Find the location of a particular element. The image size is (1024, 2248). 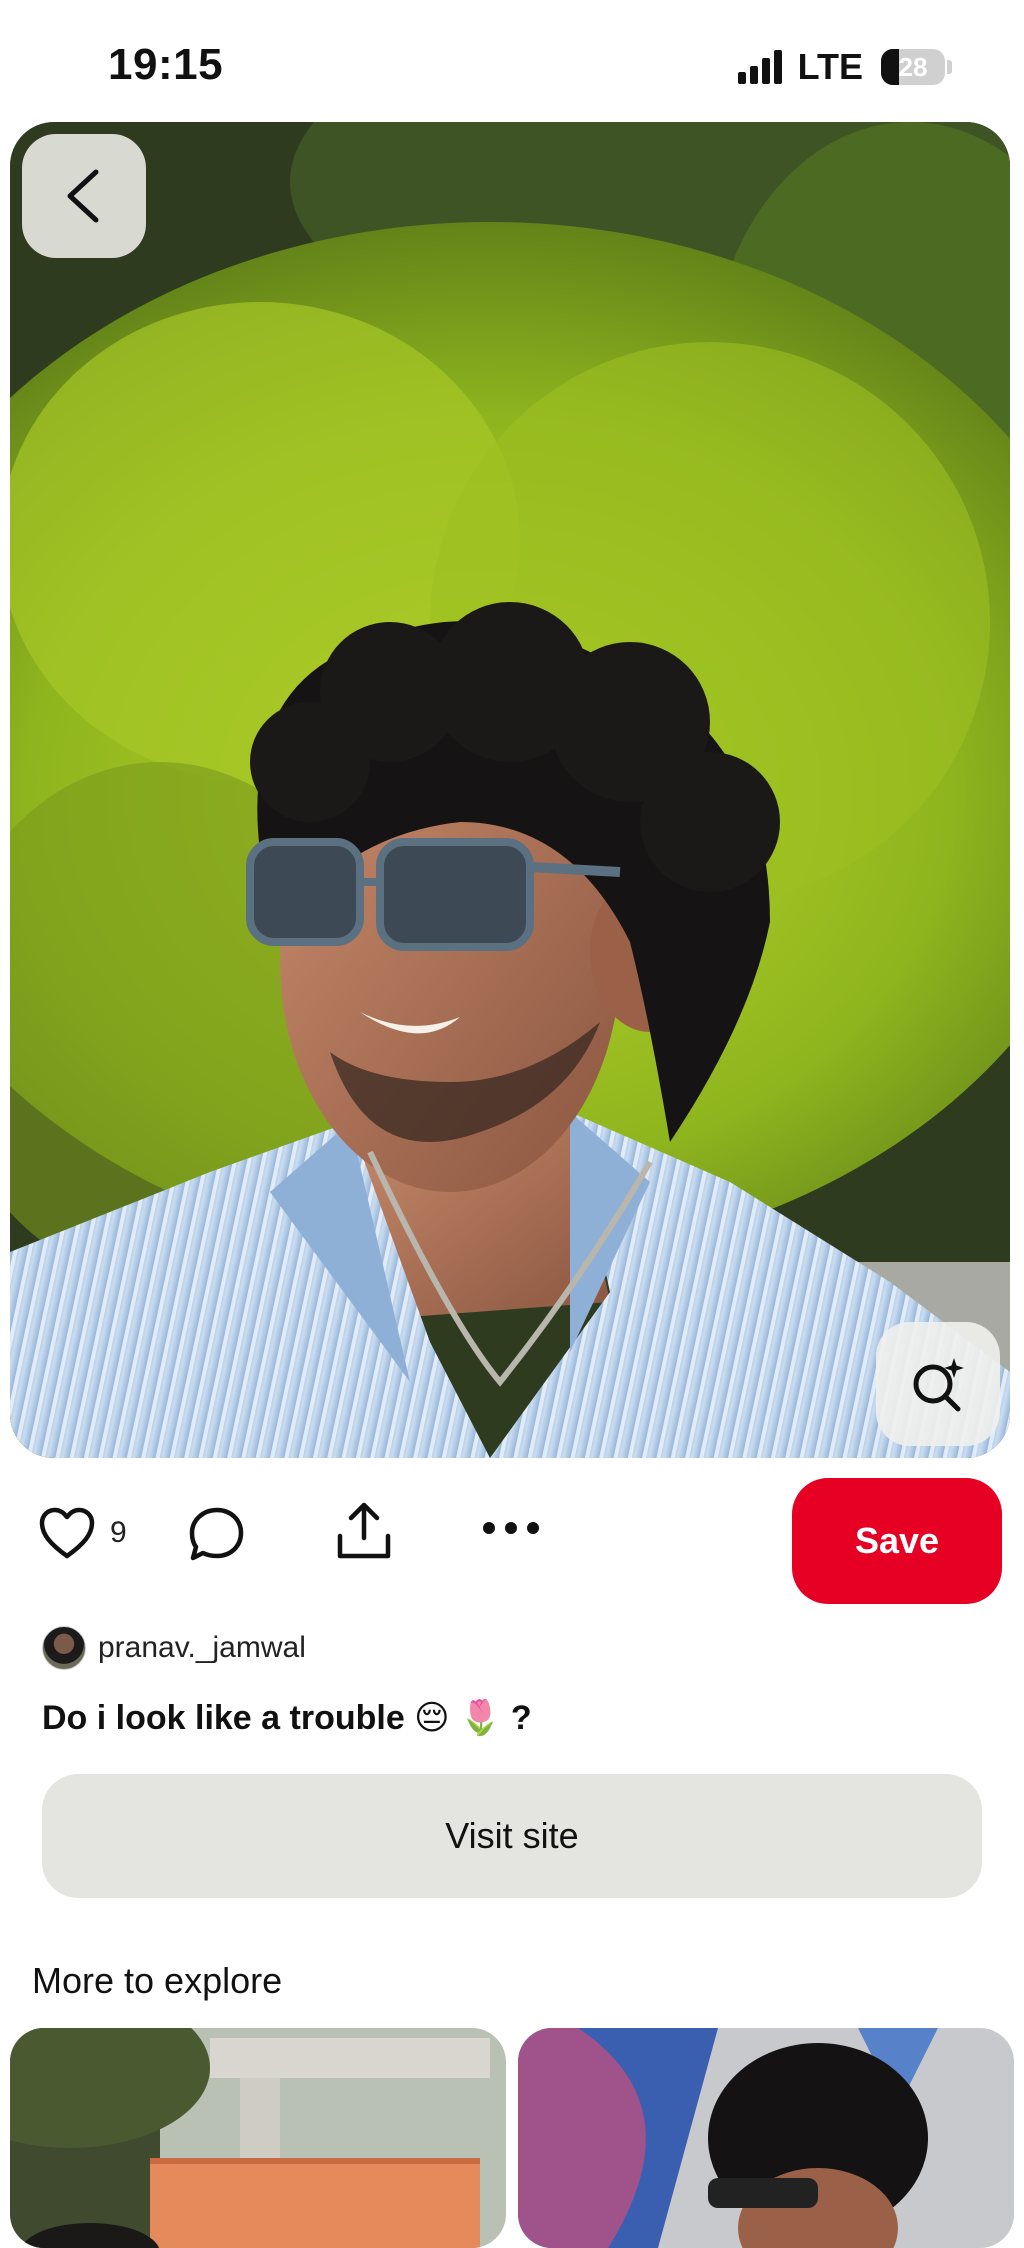

status-indicators: LTE 28 is located at coordinates (844, 67).